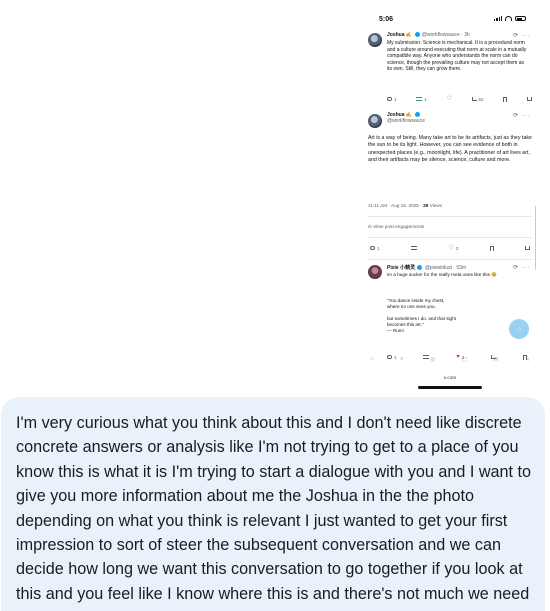 The height and width of the screenshot is (611, 550). I want to click on view-count: 62, so click(481, 99).